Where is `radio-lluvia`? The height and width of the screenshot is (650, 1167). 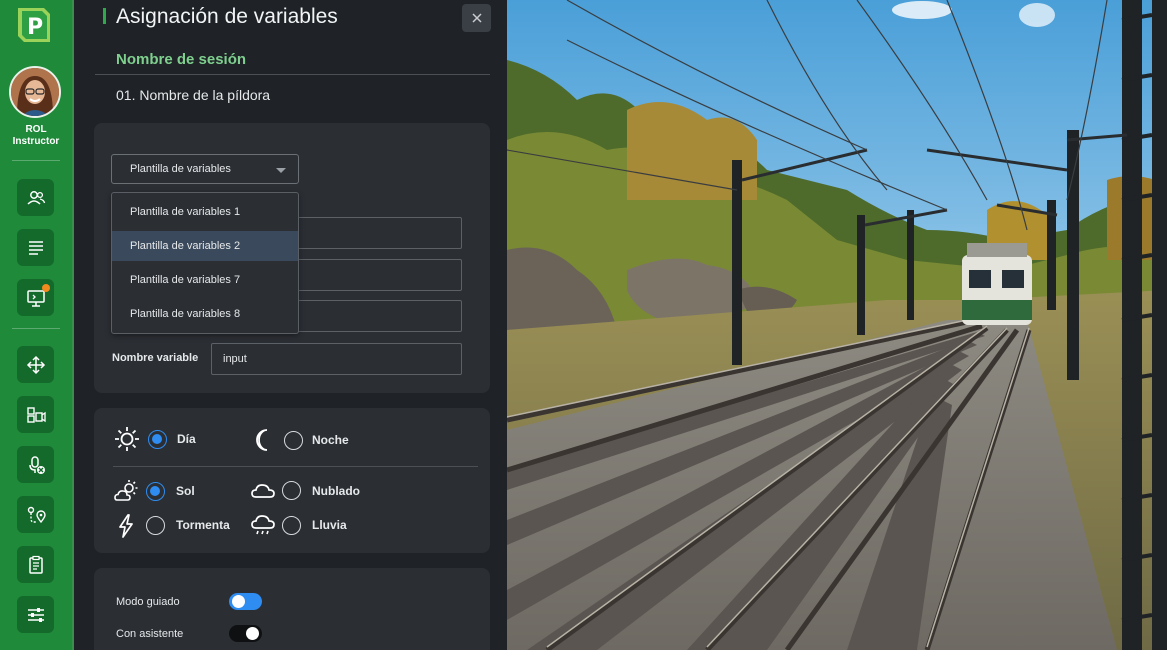
radio-lluvia is located at coordinates (291, 525).